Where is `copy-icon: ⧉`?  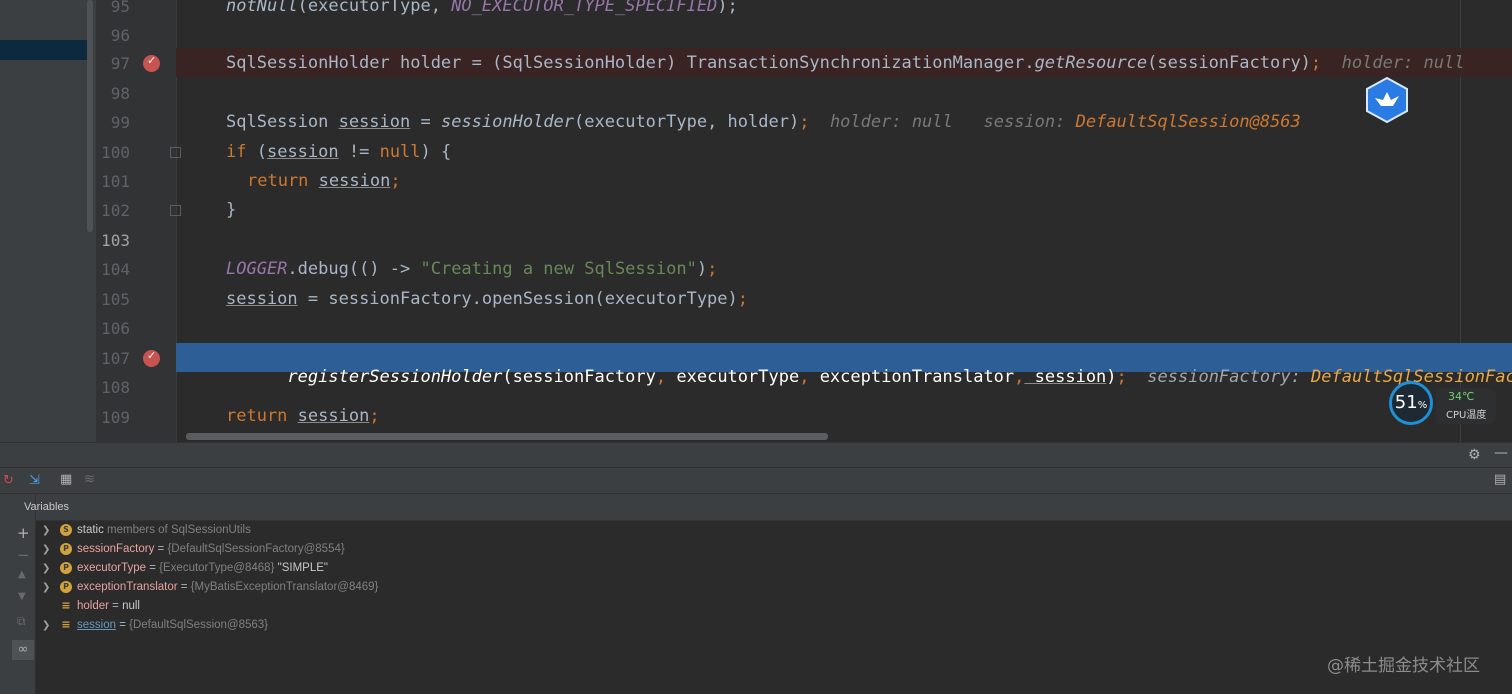
copy-icon: ⧉ is located at coordinates (21, 621).